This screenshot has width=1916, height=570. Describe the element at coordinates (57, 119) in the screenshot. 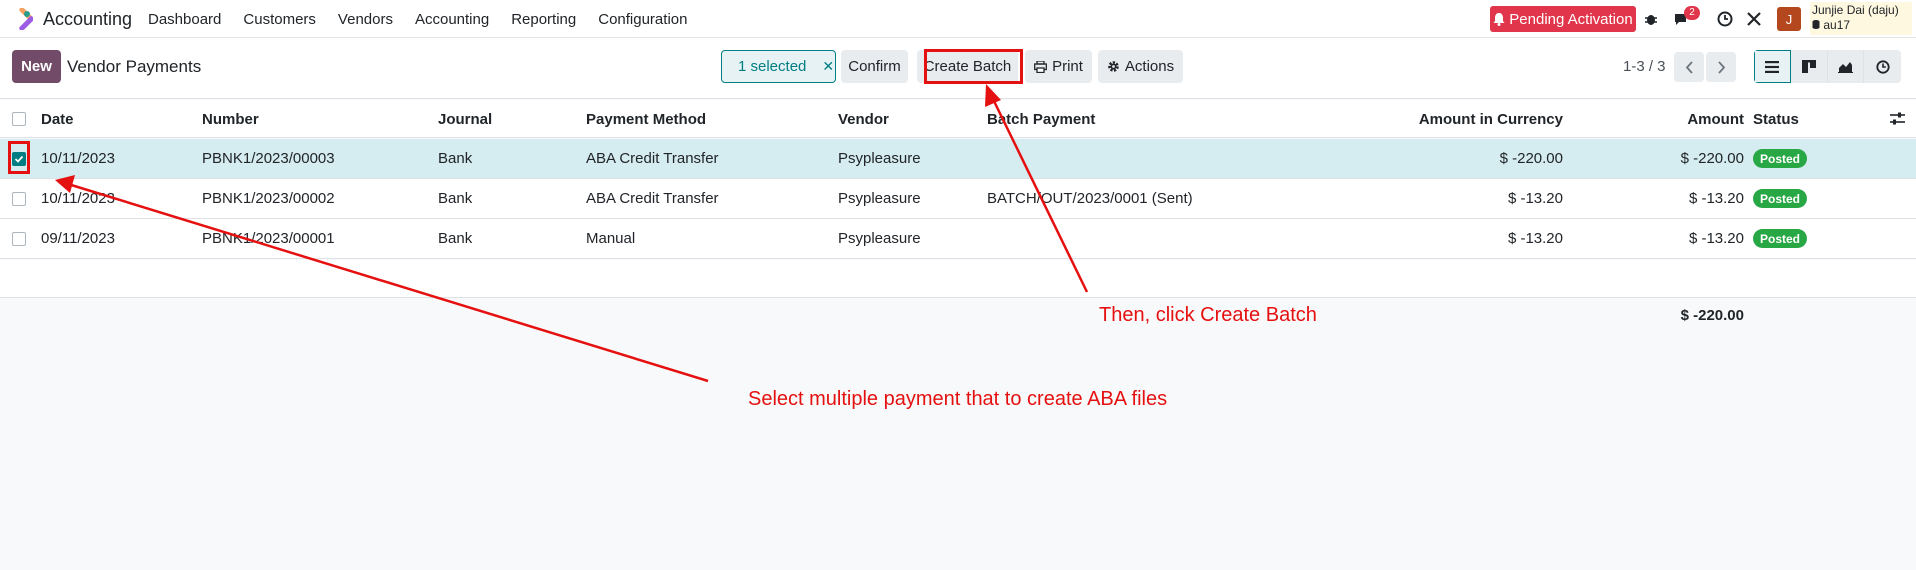

I see `column-date: Date` at that location.